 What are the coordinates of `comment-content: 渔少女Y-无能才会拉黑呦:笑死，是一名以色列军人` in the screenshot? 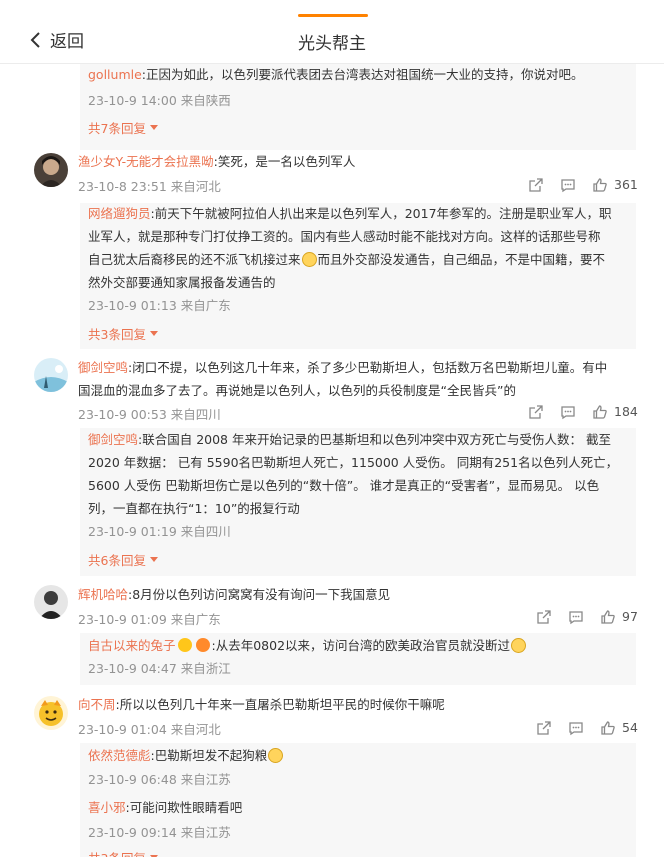 It's located at (358, 161).